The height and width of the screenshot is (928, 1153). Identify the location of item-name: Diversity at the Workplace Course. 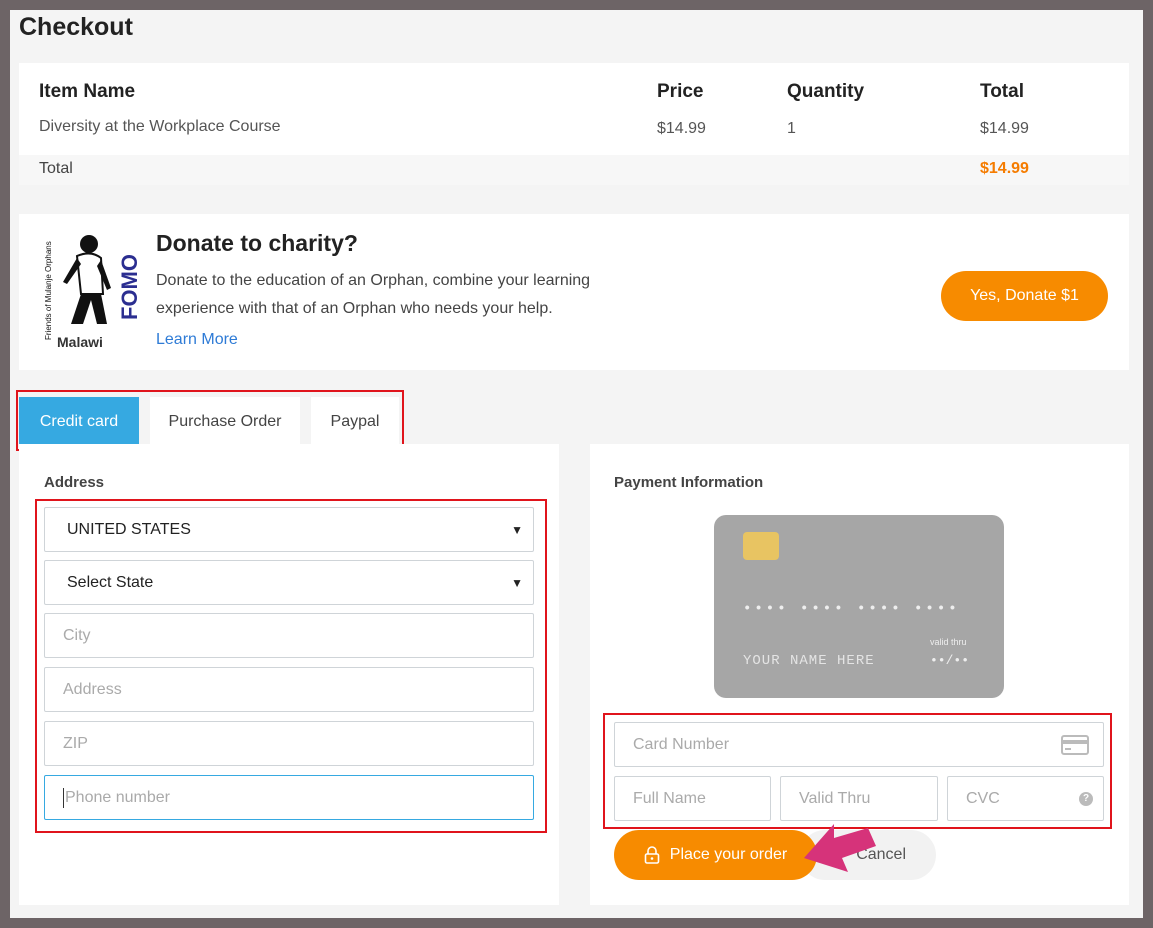
(160, 126).